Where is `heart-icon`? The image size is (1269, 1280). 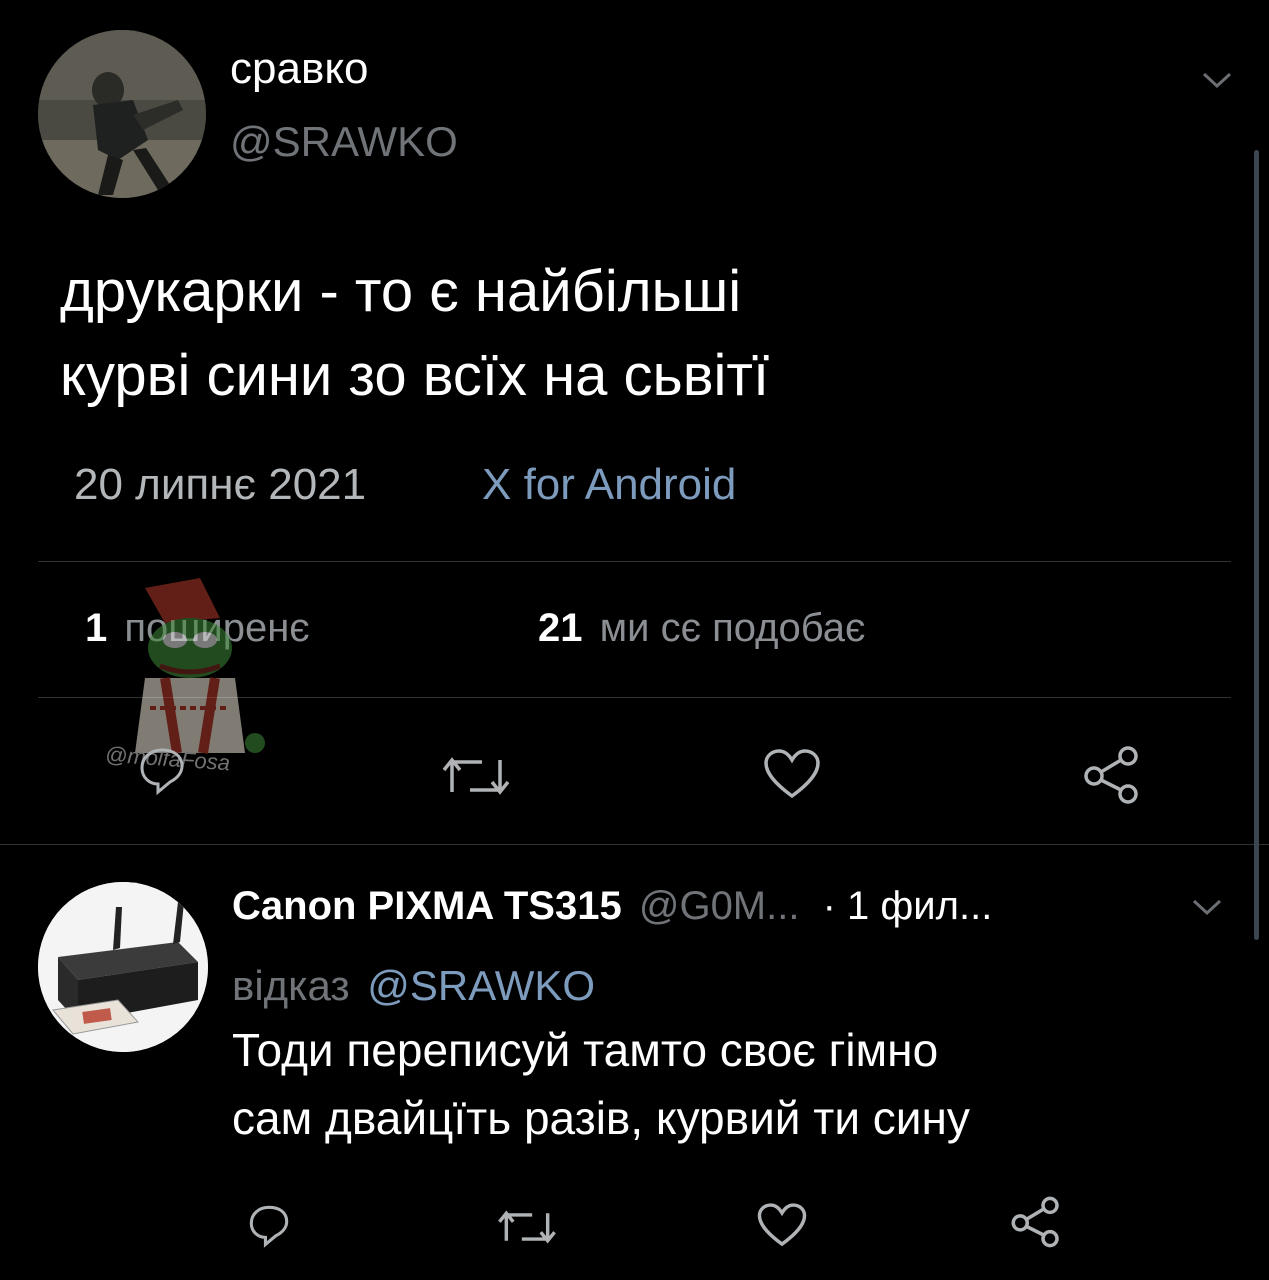 heart-icon is located at coordinates (792, 774).